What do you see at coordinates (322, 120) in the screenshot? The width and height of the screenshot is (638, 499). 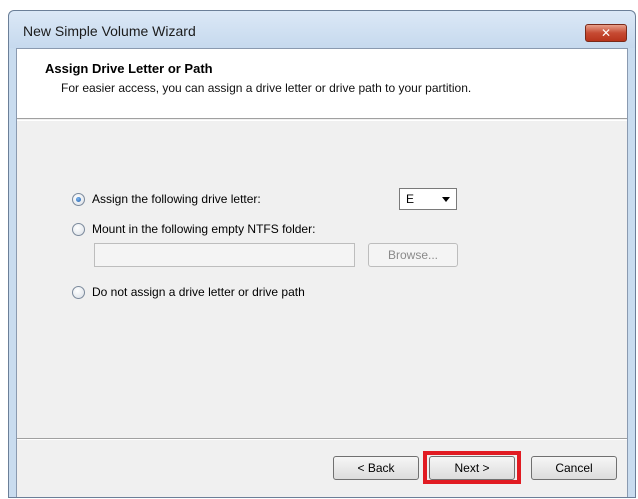 I see `header-divider` at bounding box center [322, 120].